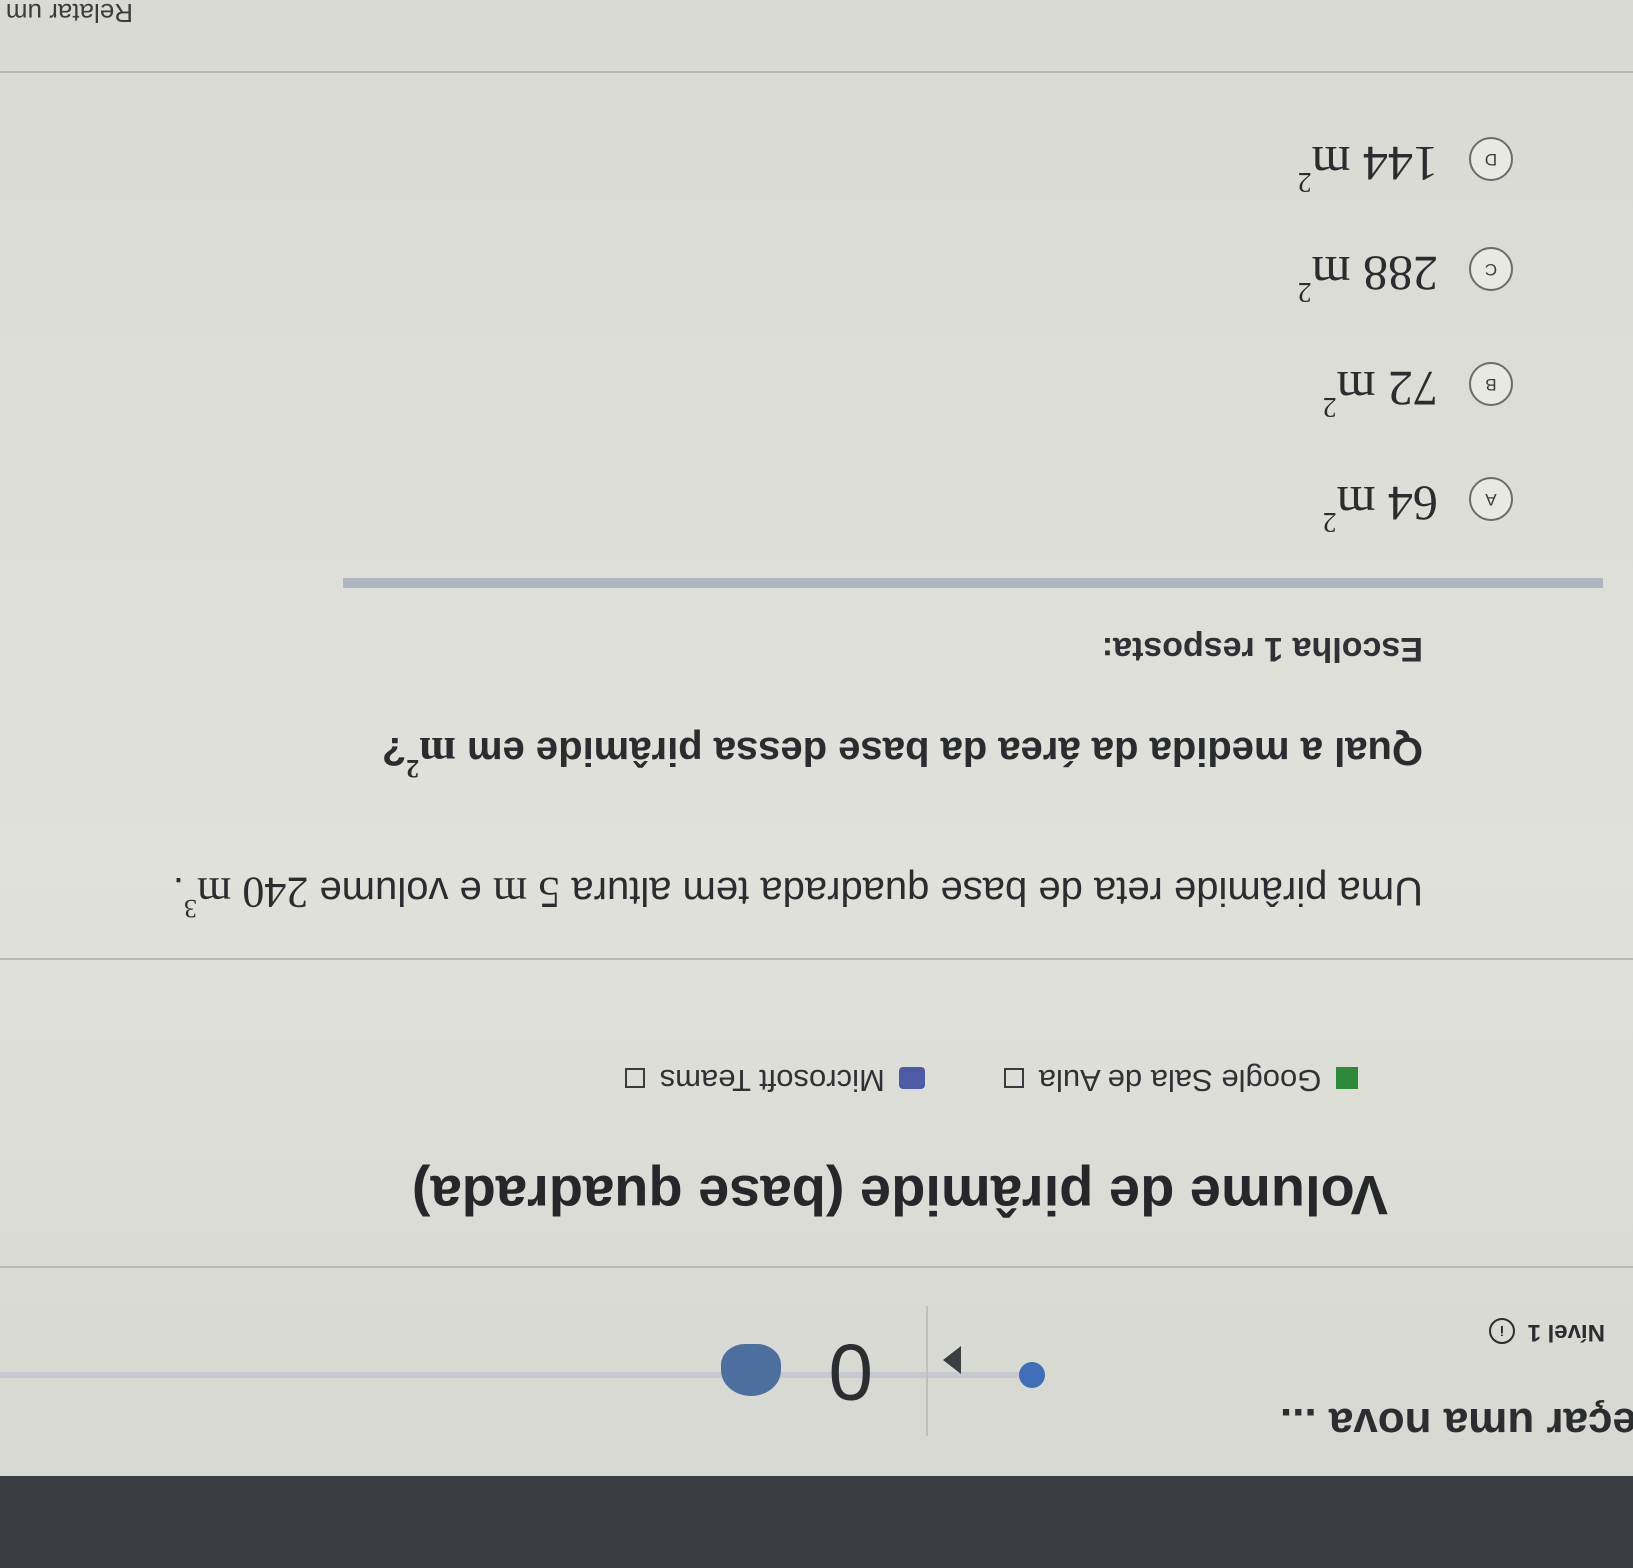 The width and height of the screenshot is (1633, 1568). I want to click on play-arrow-icon, so click(952, 1360).